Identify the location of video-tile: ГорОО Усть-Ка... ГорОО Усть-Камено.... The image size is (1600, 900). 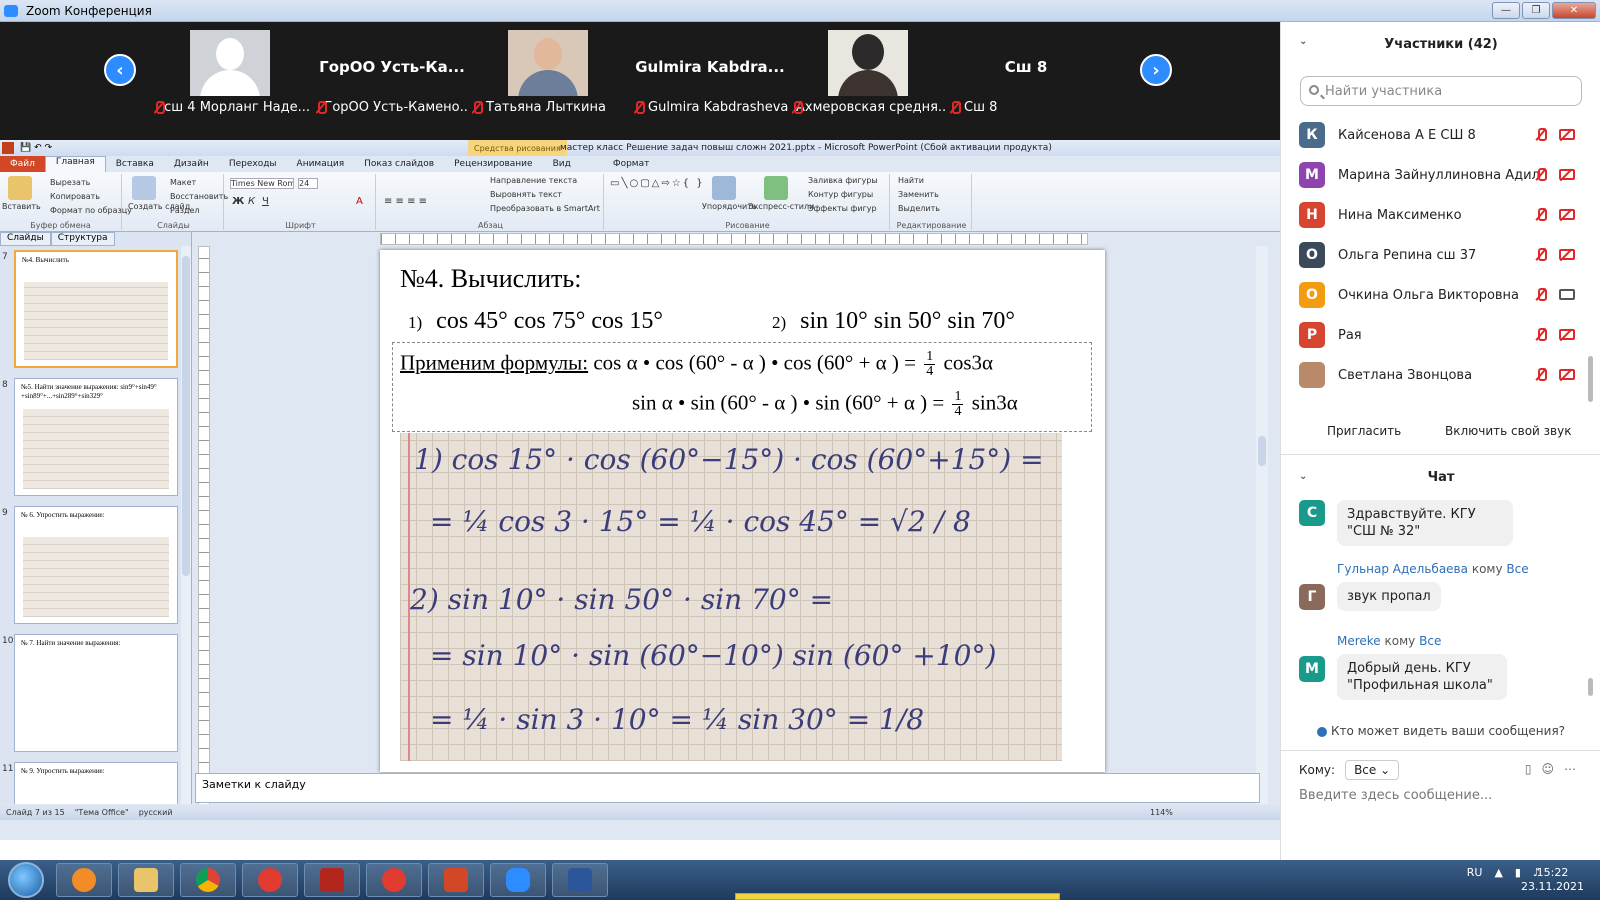
(392, 72).